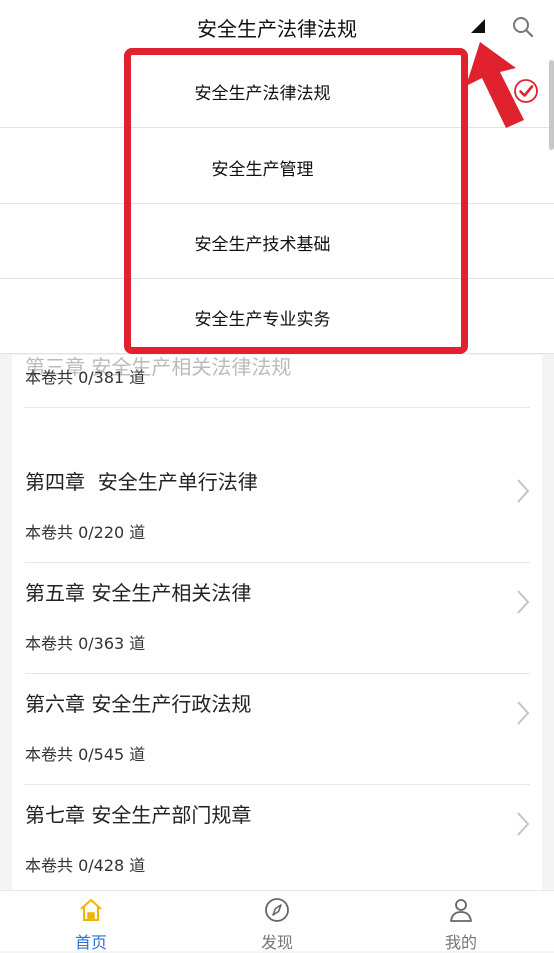 The height and width of the screenshot is (953, 554). What do you see at coordinates (277, 507) in the screenshot?
I see `list-item: 第四章 安全生产单行法律 本卷共 0/220 道` at bounding box center [277, 507].